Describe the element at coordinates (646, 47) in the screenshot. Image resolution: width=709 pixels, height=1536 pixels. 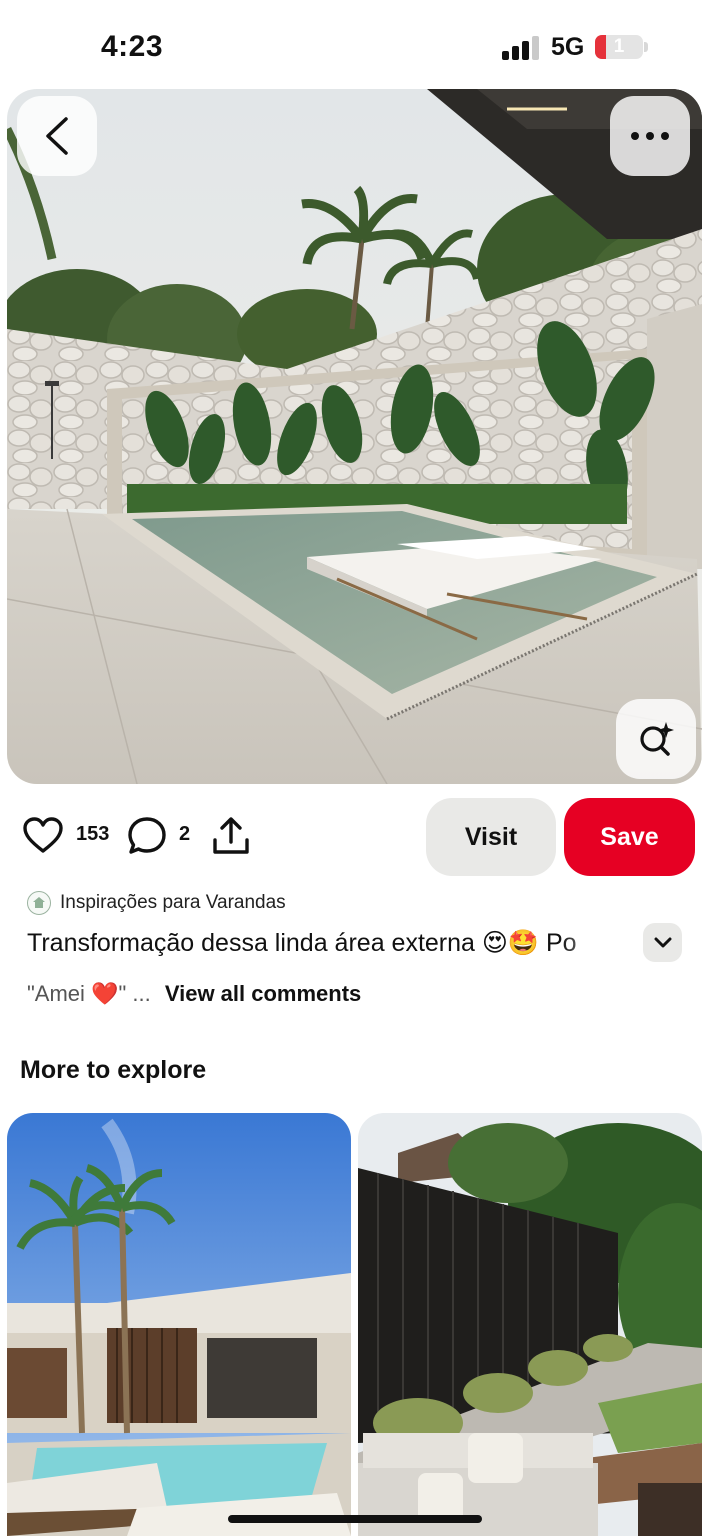
I see `battery-nub` at that location.